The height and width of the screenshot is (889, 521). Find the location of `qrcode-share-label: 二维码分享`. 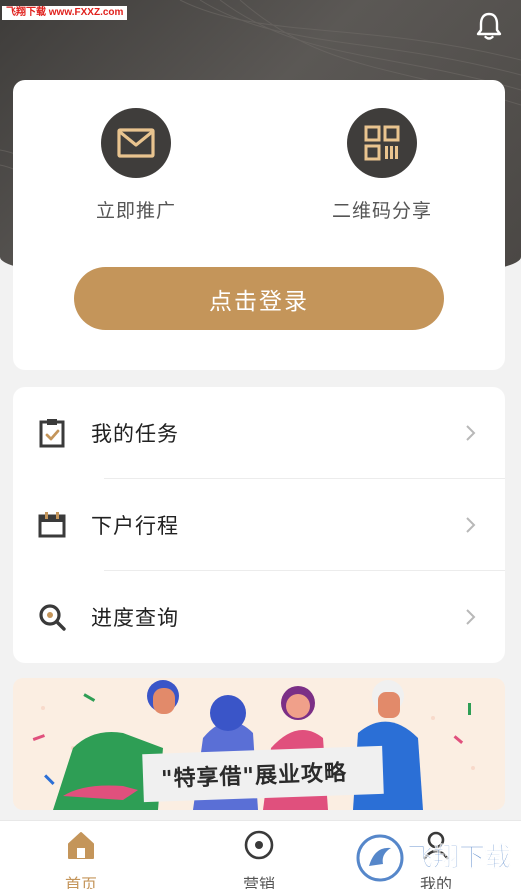

qrcode-share-label: 二维码分享 is located at coordinates (381, 211).